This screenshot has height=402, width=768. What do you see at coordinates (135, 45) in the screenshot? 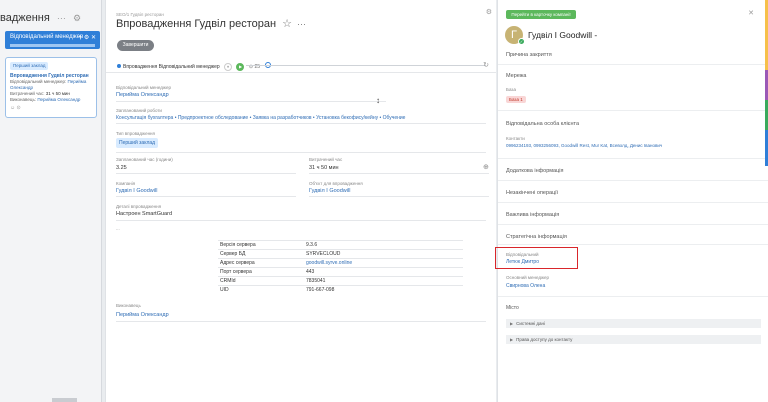
I see `close-deal-button: Завершити` at bounding box center [135, 45].